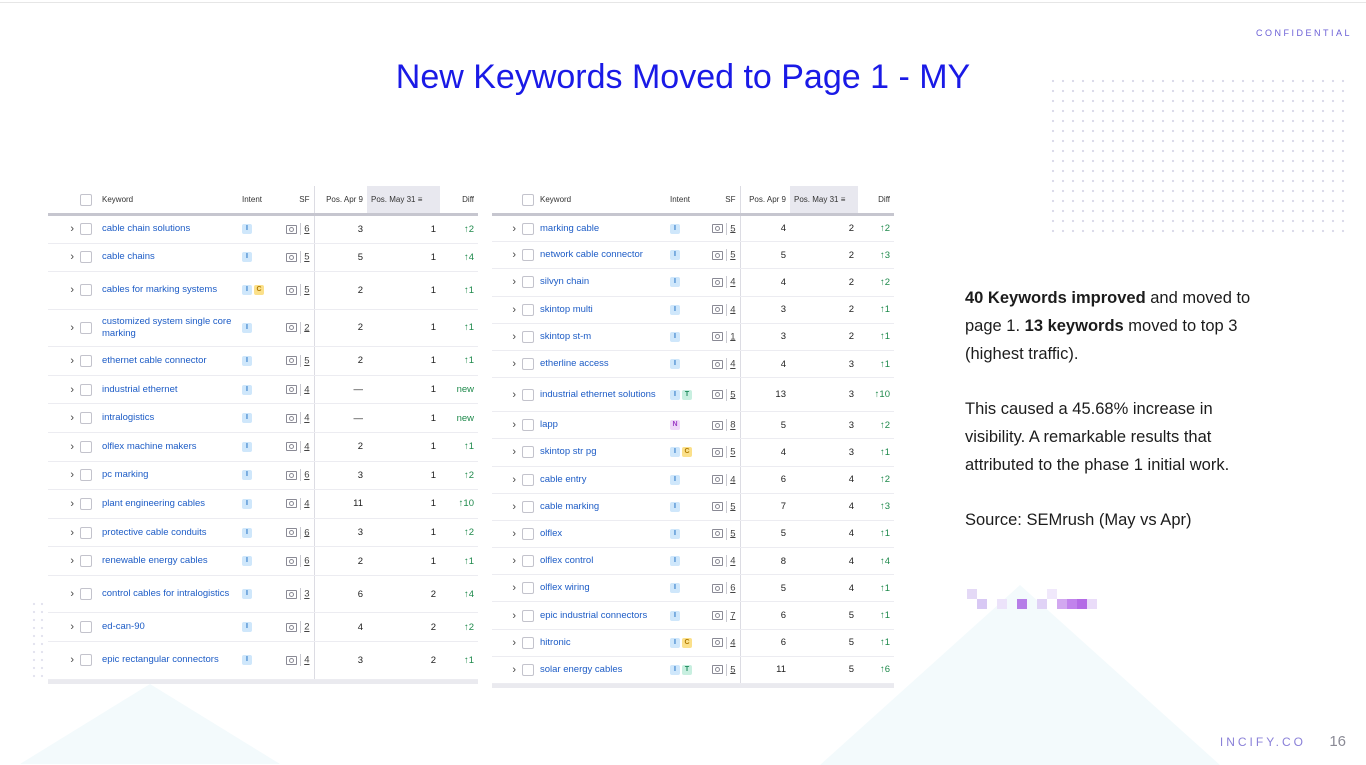 The image size is (1366, 765). Describe the element at coordinates (306, 594) in the screenshot. I see `sf-count: 3` at that location.